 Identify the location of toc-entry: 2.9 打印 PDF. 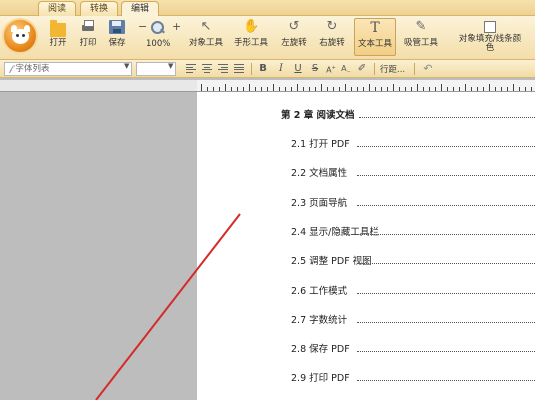
(320, 377).